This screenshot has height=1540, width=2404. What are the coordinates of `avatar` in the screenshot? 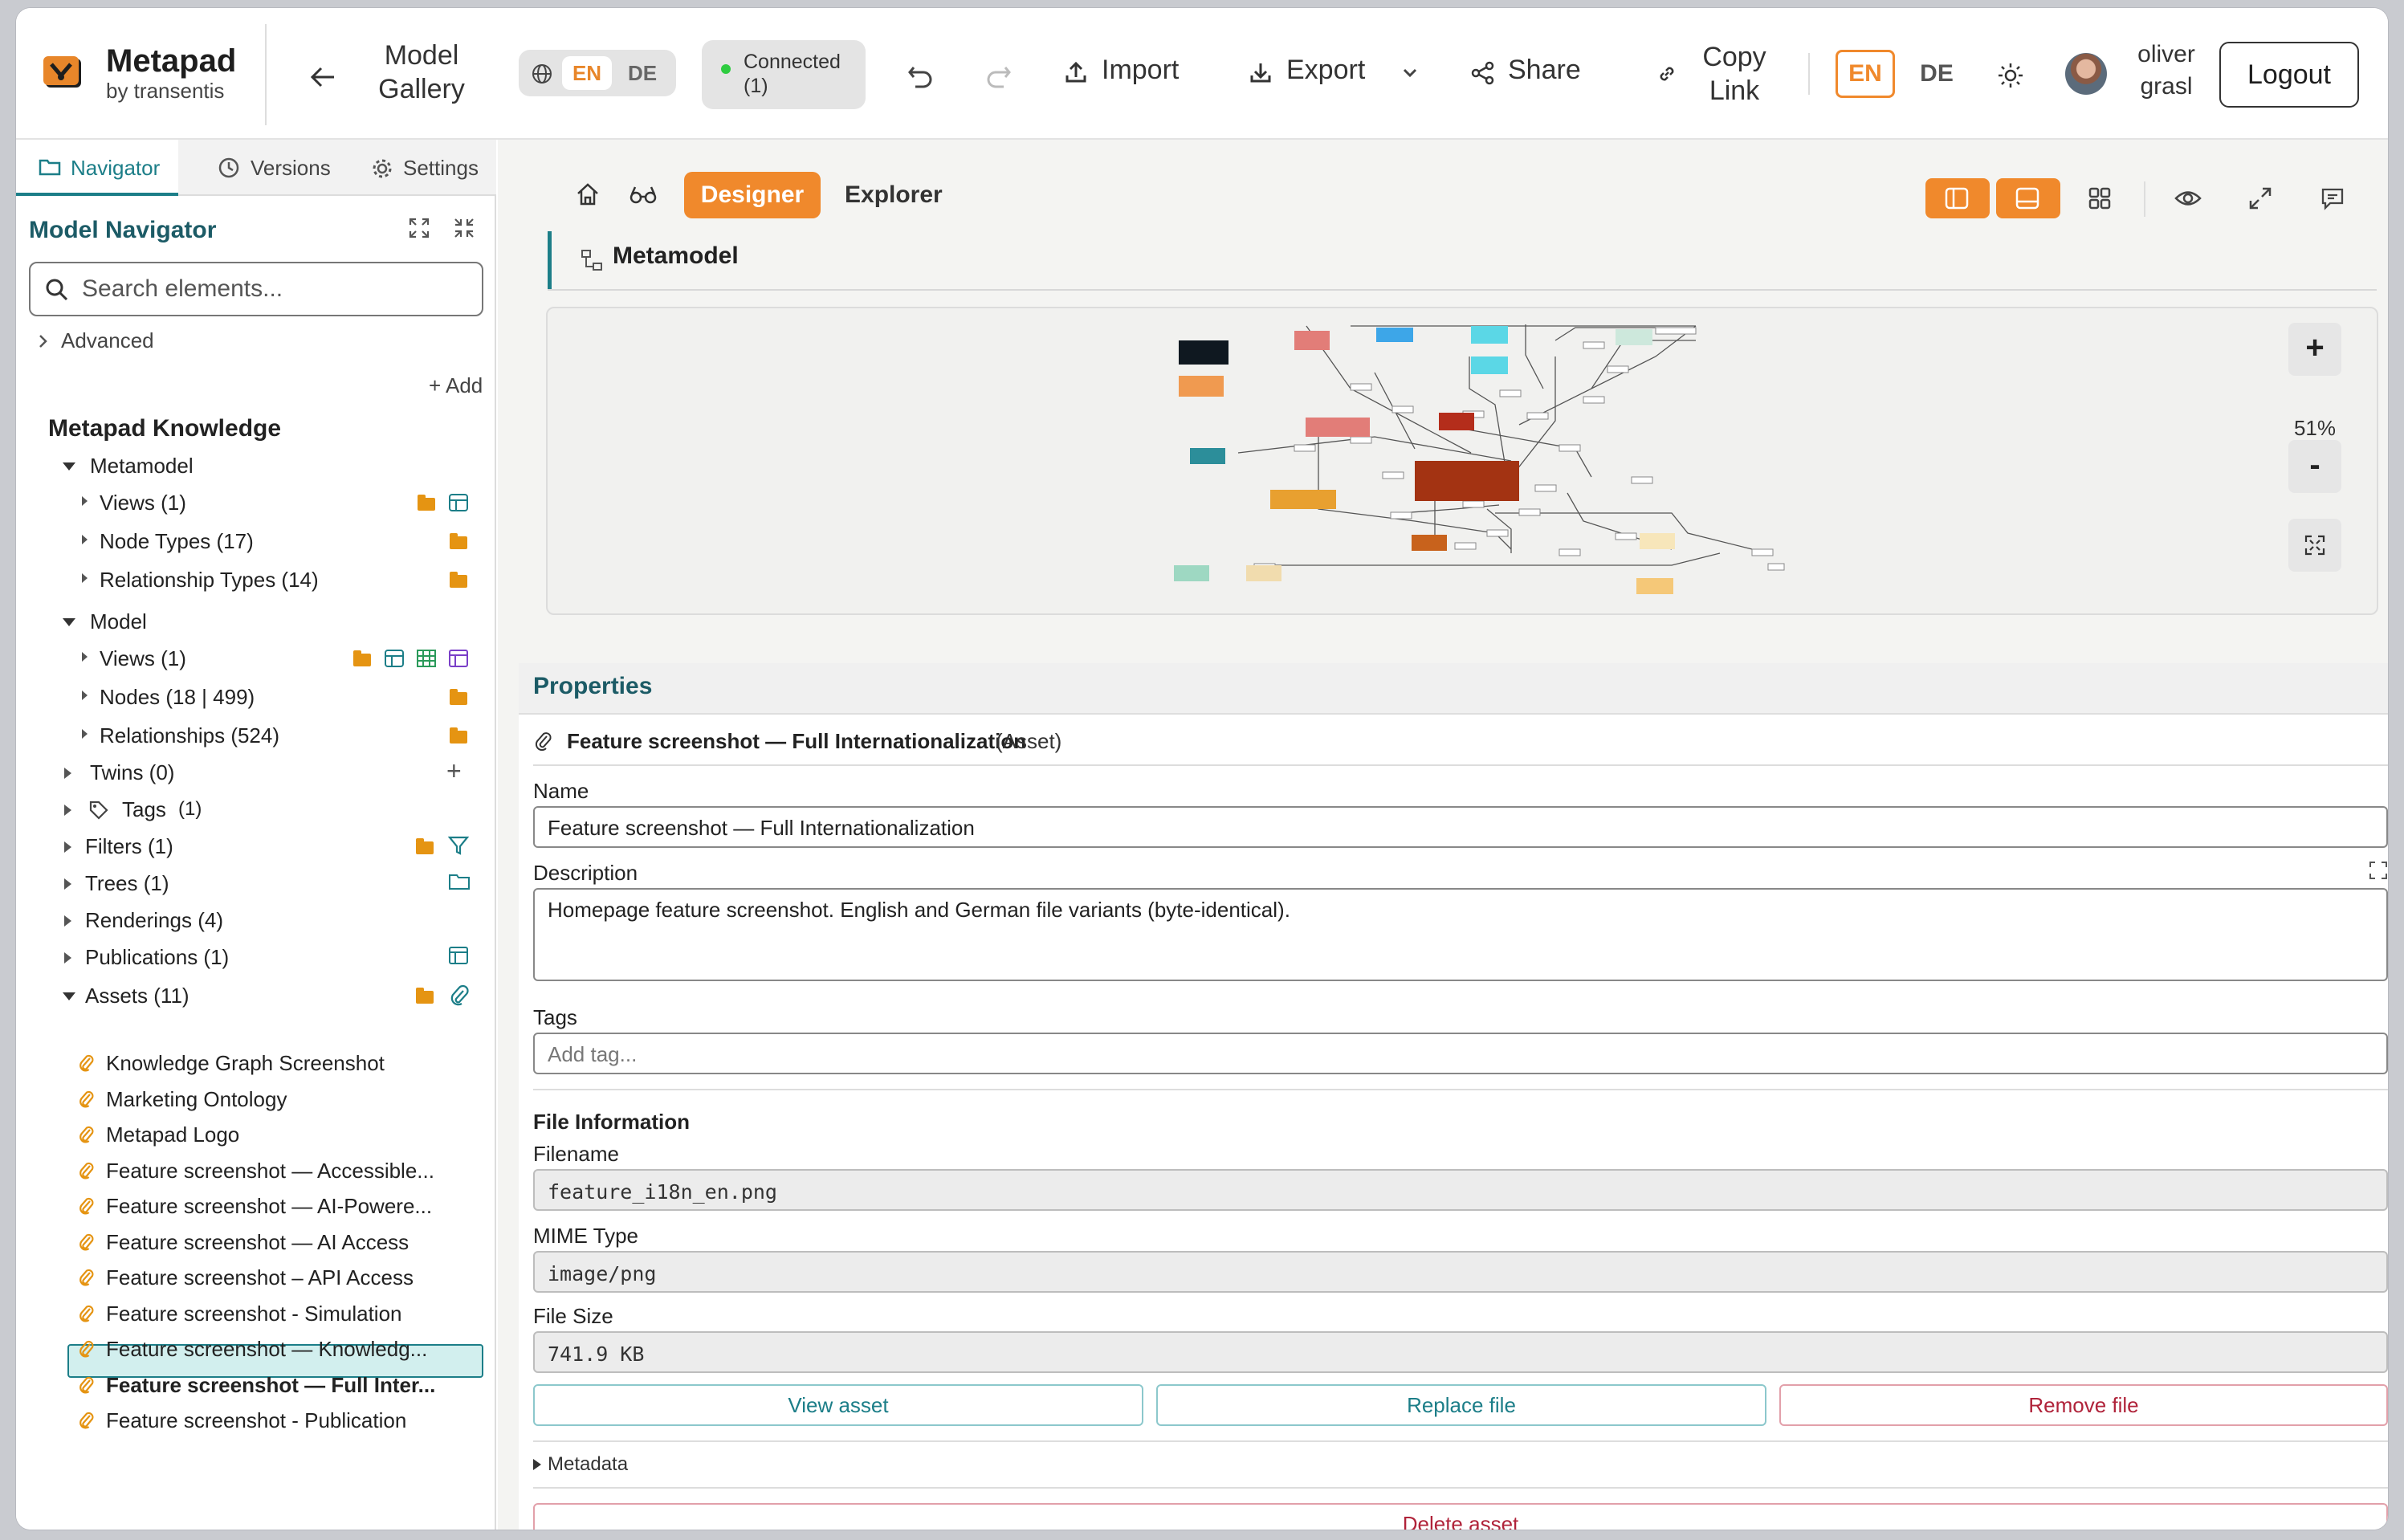 It's located at (2086, 74).